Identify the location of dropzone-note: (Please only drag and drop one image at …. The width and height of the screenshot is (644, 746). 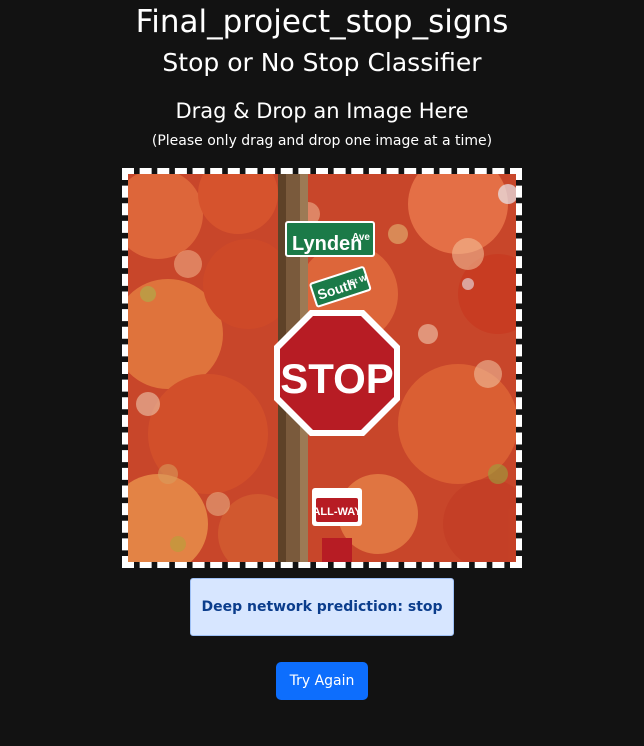
(322, 141).